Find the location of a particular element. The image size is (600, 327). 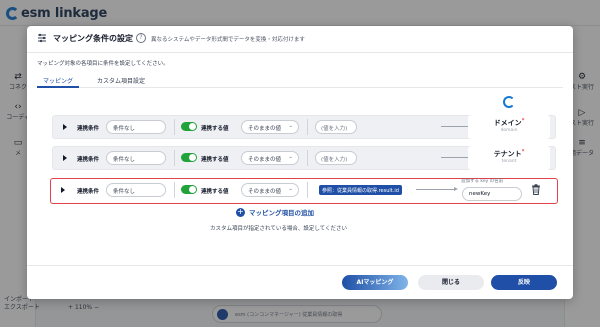

reference-value-chip: 参照：従業員情報の取得.result.id is located at coordinates (360, 190).